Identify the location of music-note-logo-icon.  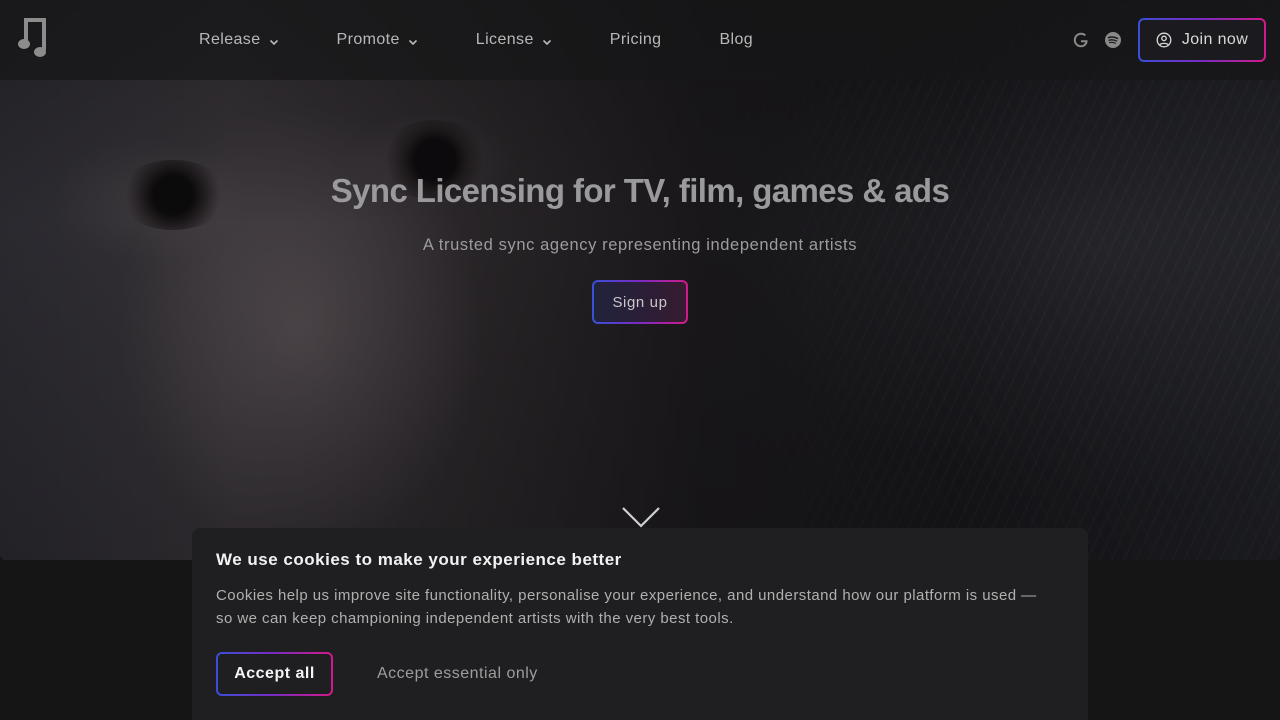
(33, 37).